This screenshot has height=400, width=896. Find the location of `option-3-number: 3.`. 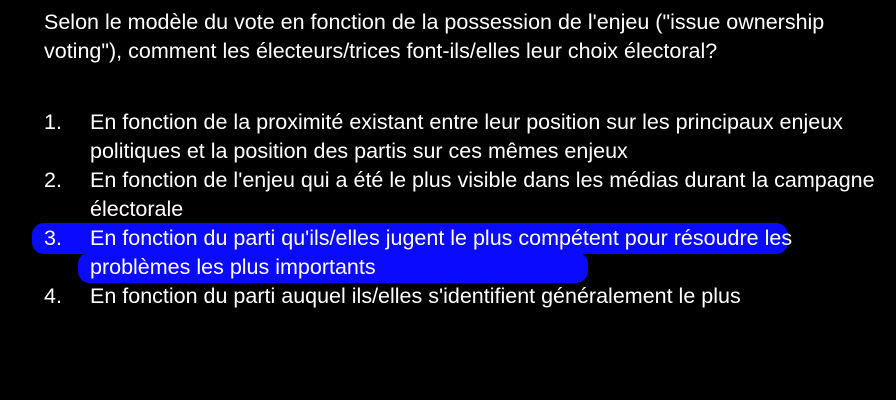

option-3-number: 3. is located at coordinates (53, 238).